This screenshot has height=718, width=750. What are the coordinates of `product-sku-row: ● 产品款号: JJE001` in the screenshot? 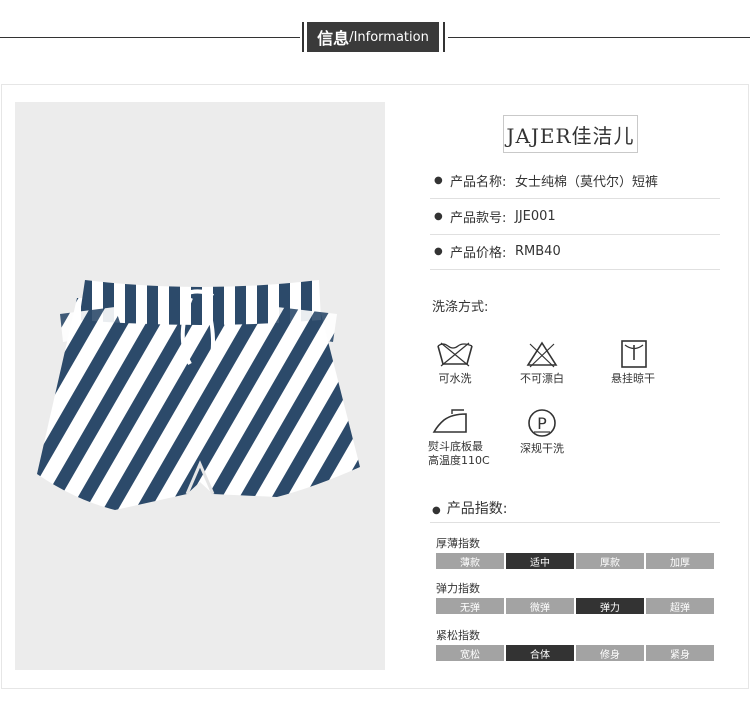 It's located at (575, 217).